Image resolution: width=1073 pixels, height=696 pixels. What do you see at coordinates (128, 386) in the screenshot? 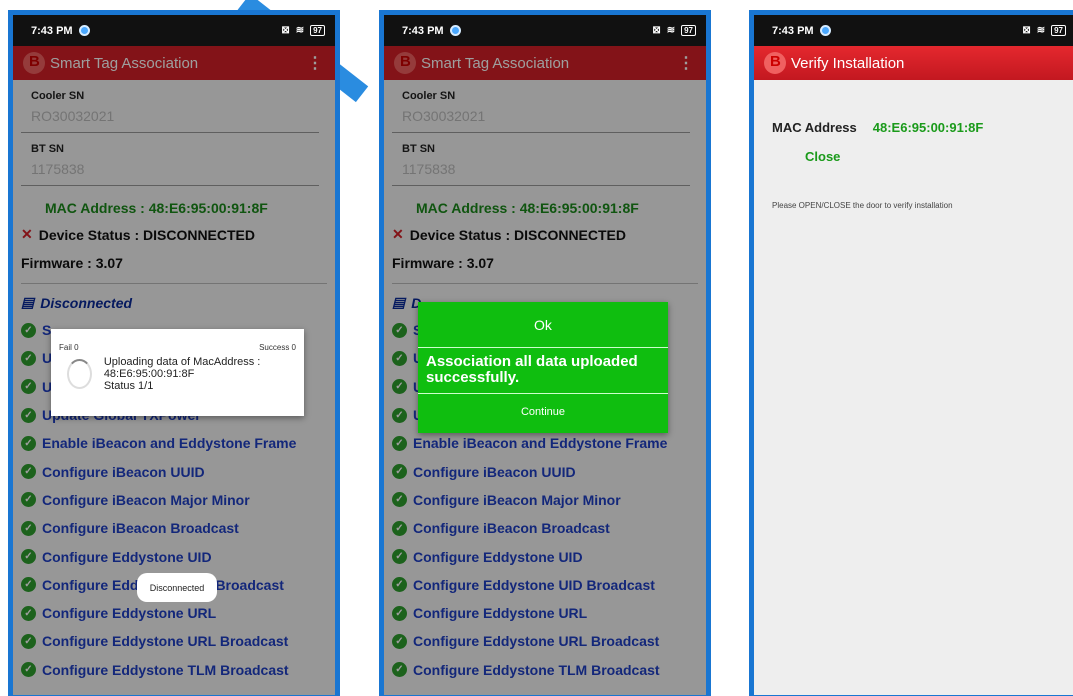
I see `upload-status: Status 1/1` at bounding box center [128, 386].